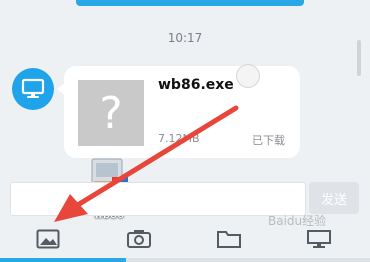 Image resolution: width=370 pixels, height=262 pixels. Describe the element at coordinates (248, 76) in the screenshot. I see `select-checkbox` at that location.